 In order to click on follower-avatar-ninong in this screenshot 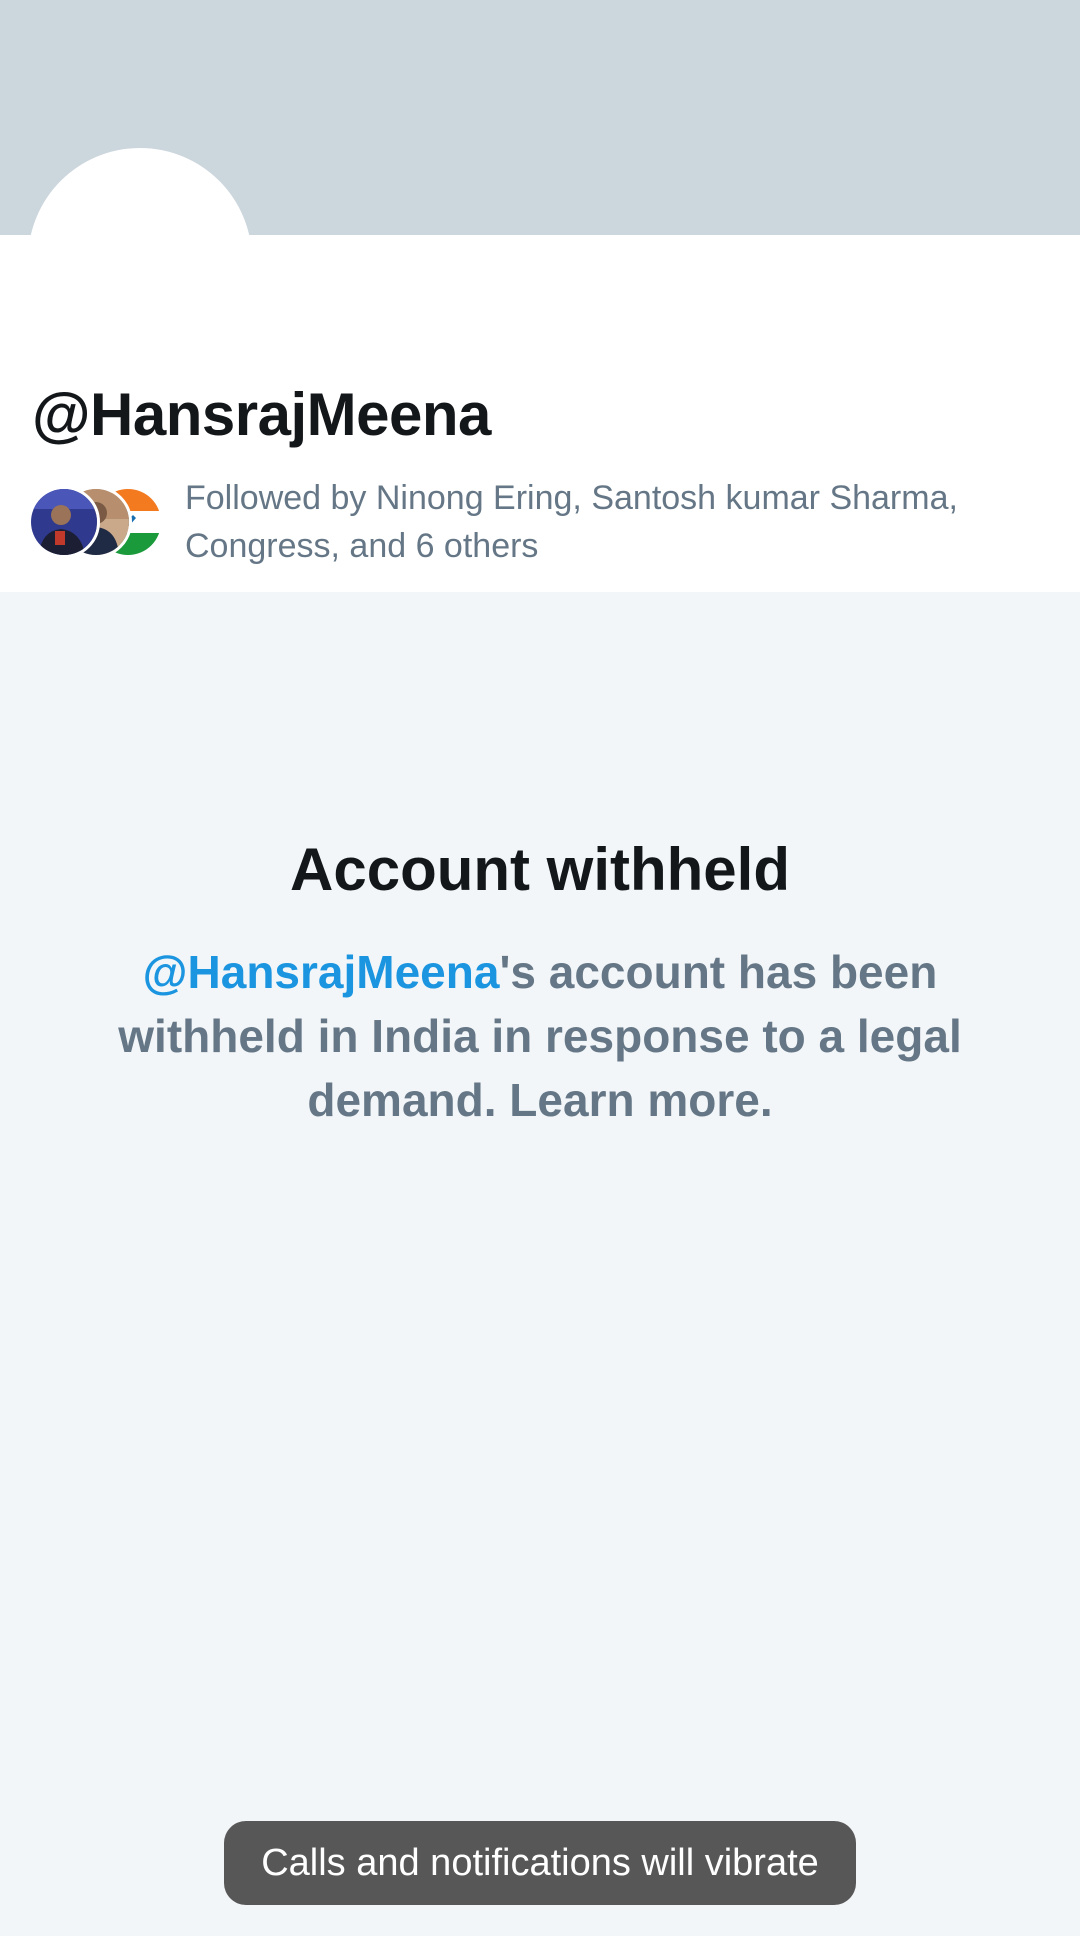, I will do `click(64, 522)`.